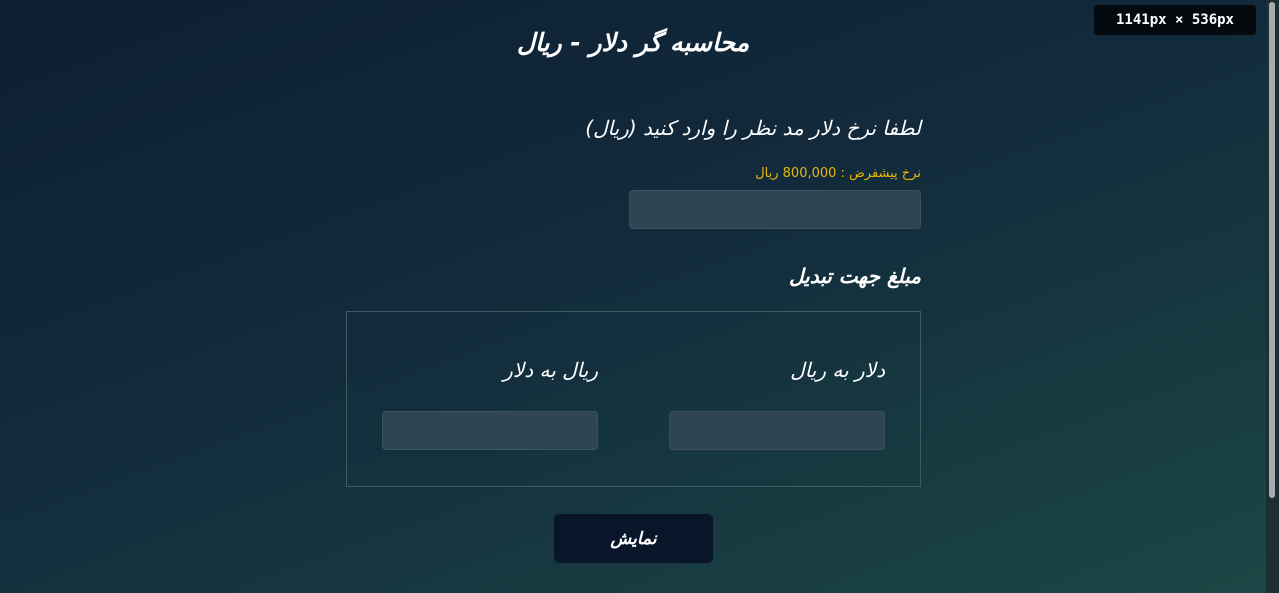  What do you see at coordinates (855, 276) in the screenshot?
I see `conversion-section-label: مبلغ جهت تبدیل` at bounding box center [855, 276].